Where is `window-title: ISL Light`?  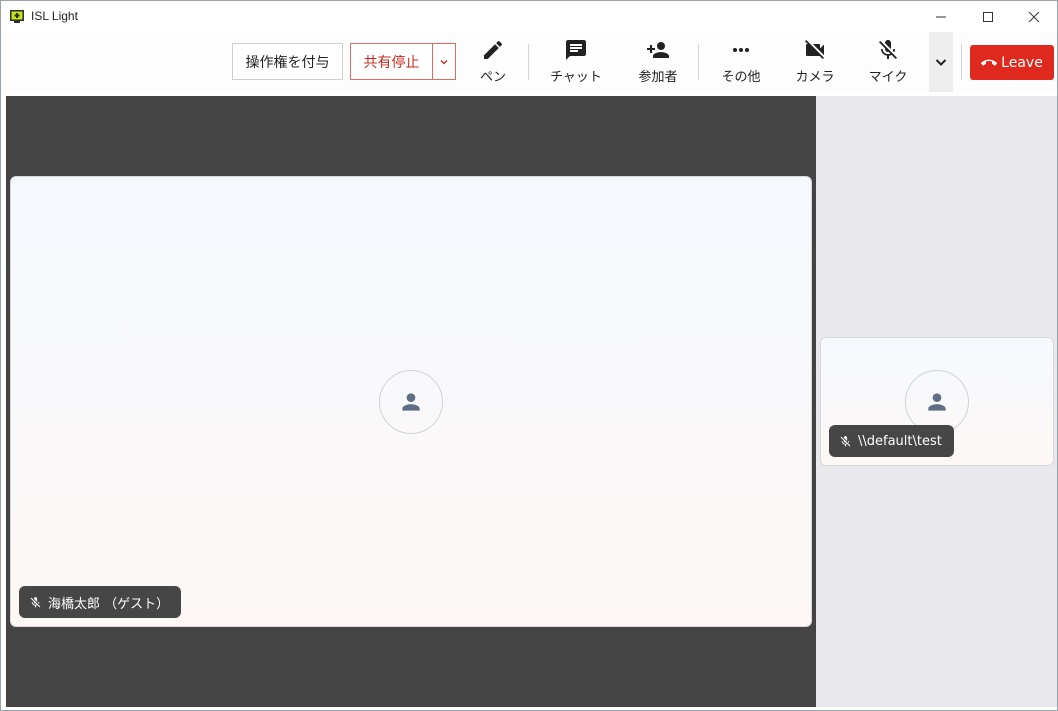 window-title: ISL Light is located at coordinates (54, 16).